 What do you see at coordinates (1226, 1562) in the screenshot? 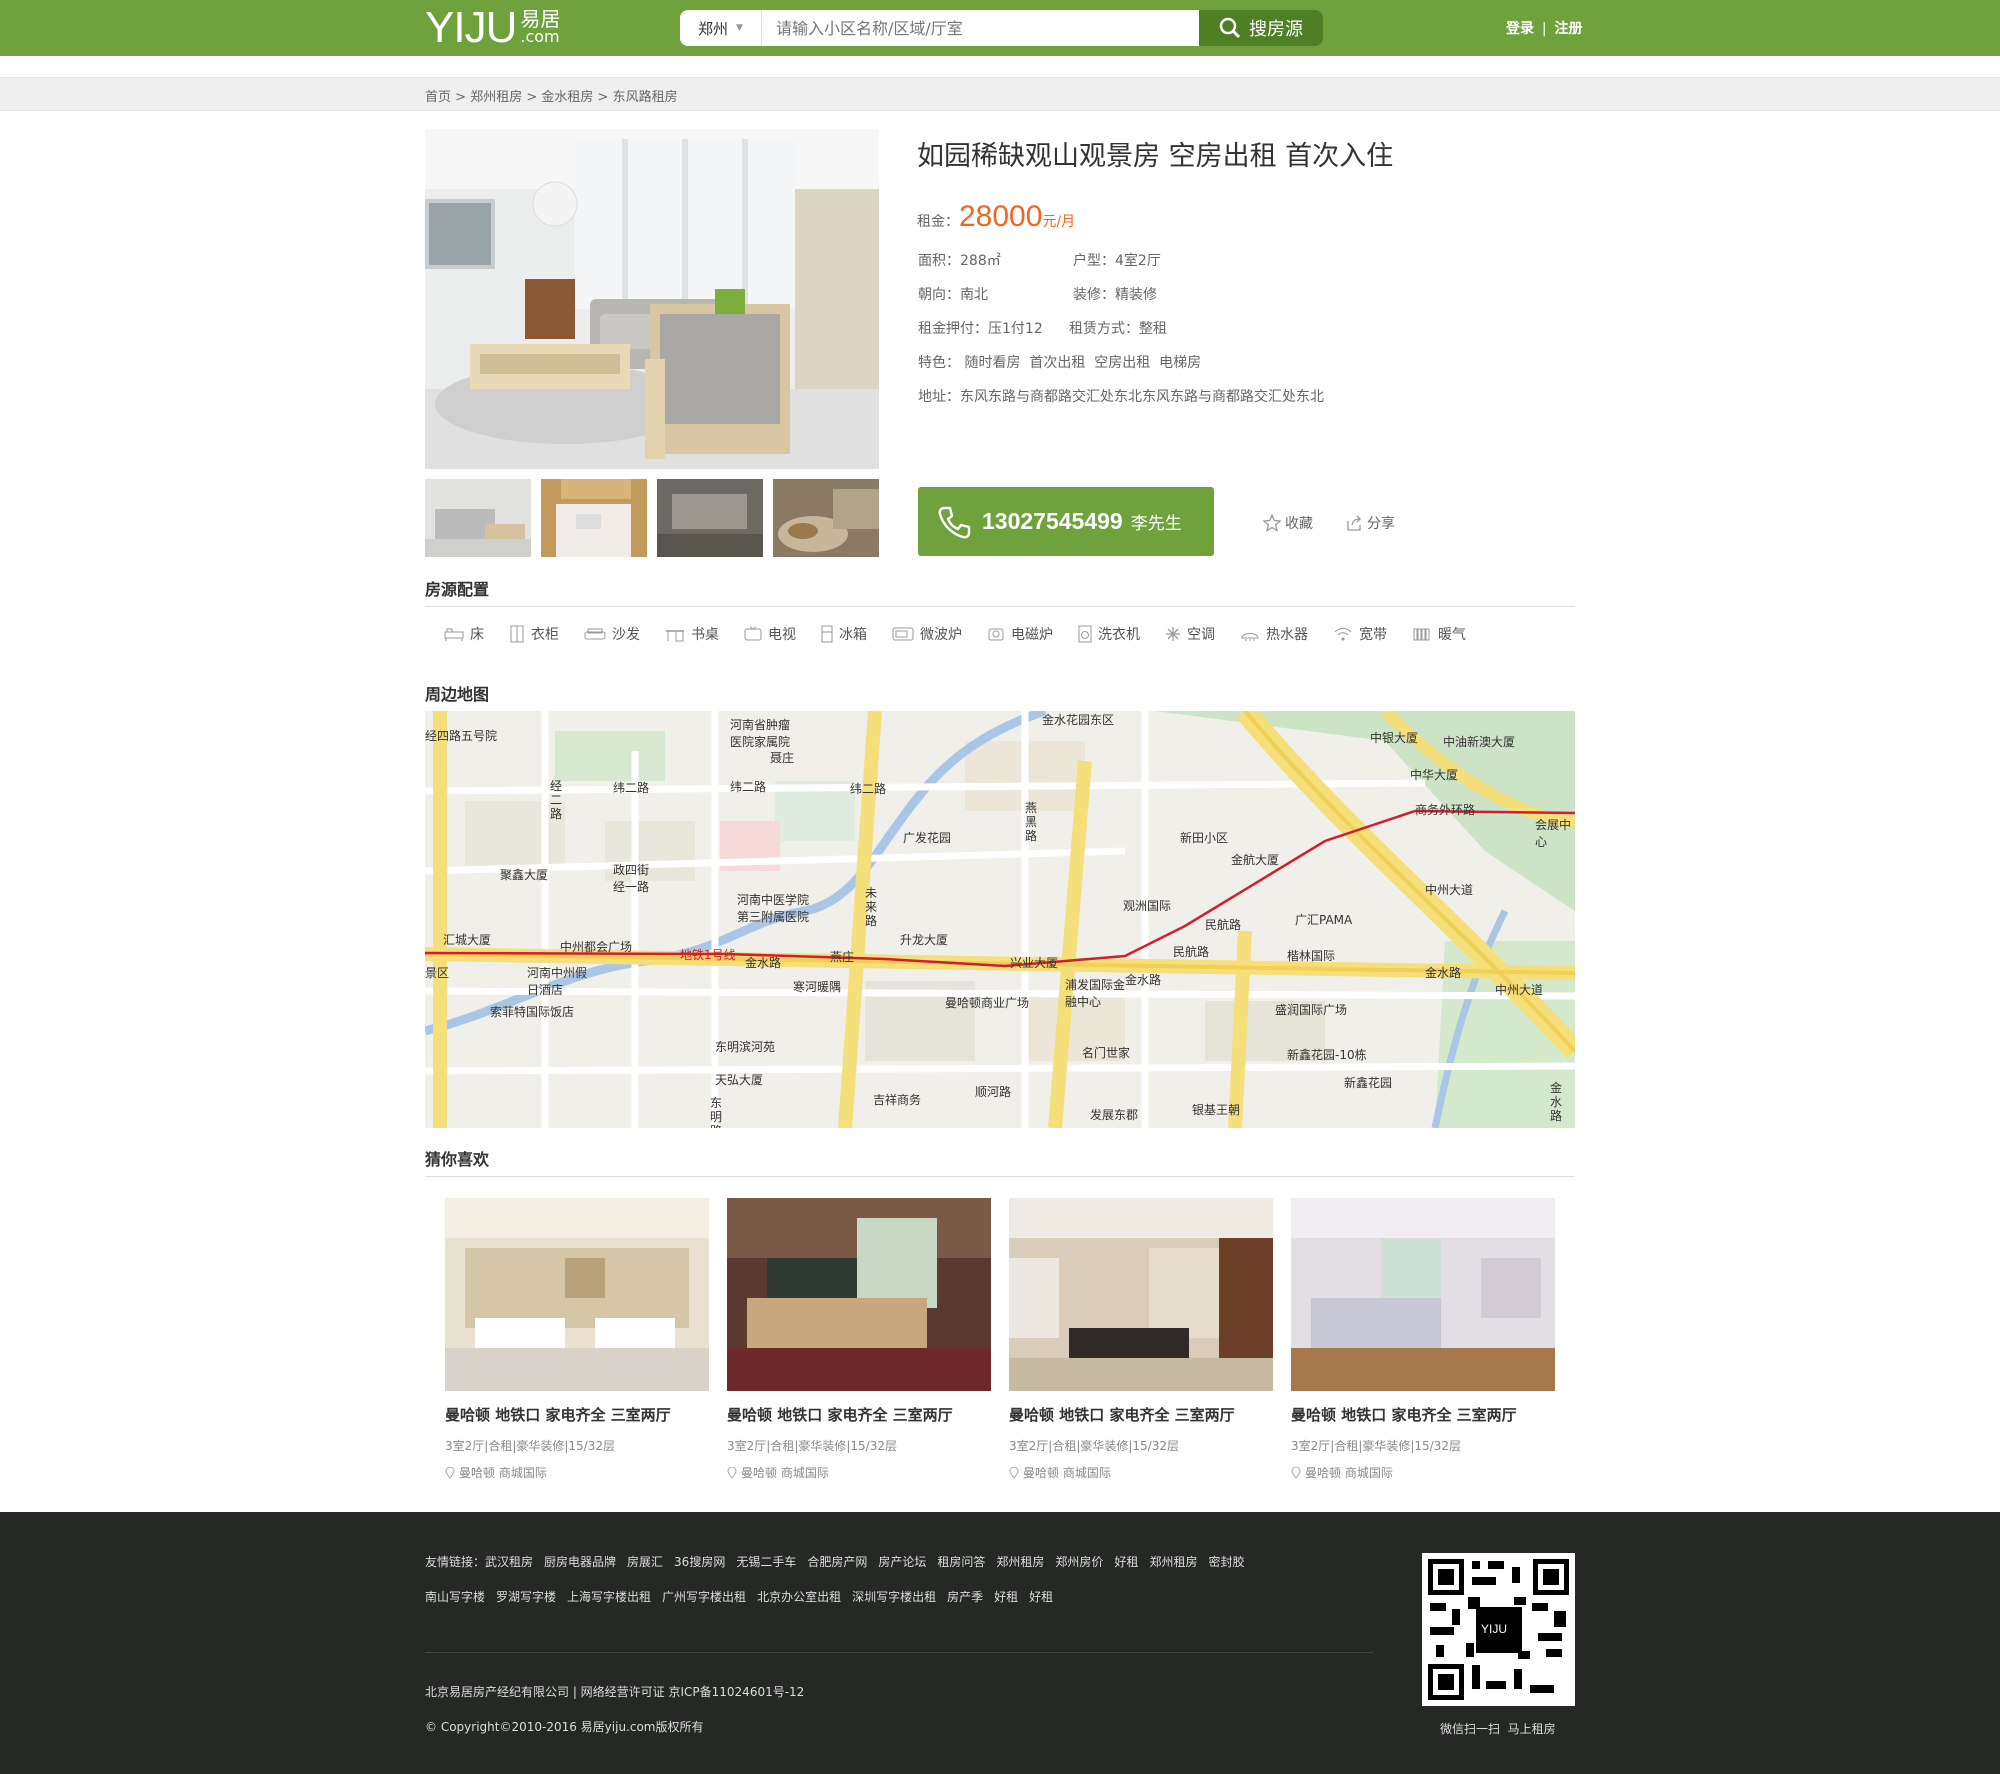
I see `footer-link: 密封胶` at bounding box center [1226, 1562].